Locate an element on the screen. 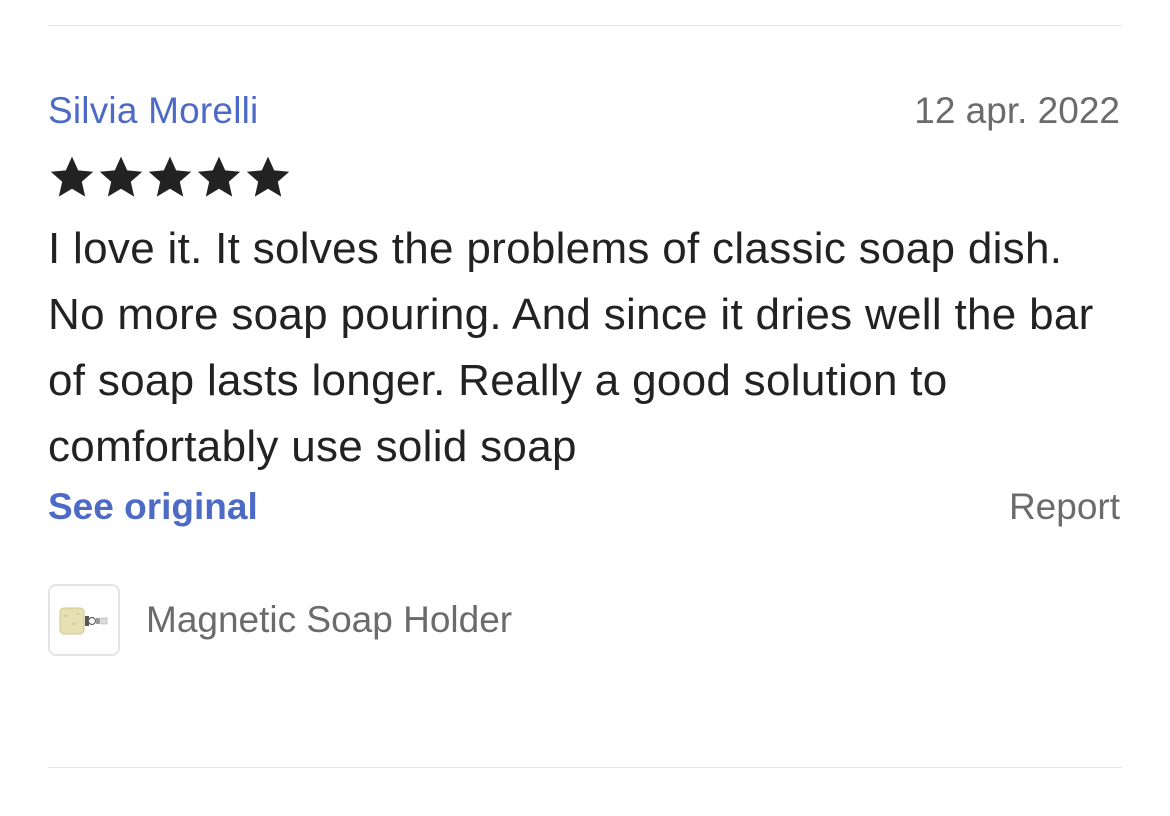 The height and width of the screenshot is (816, 1170). top-divider is located at coordinates (585, 25).